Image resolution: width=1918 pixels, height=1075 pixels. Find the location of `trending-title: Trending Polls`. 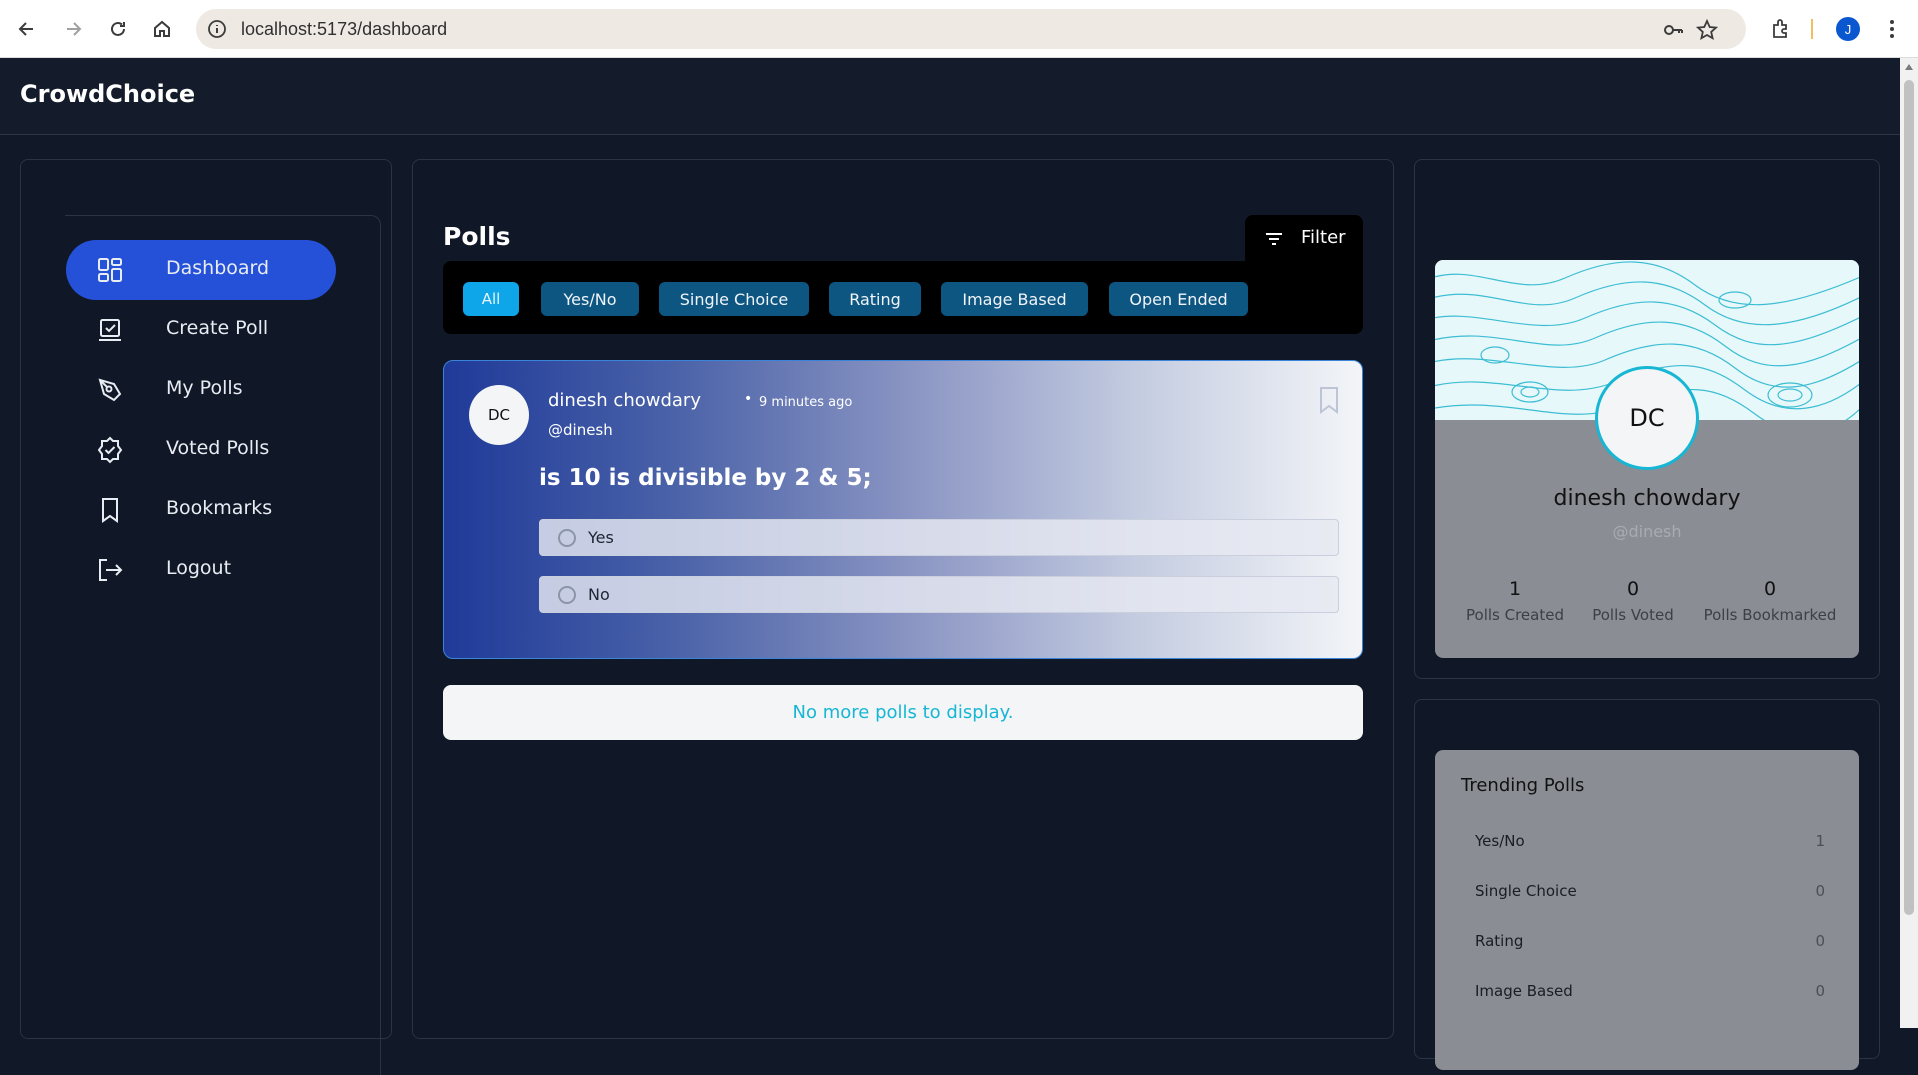

trending-title: Trending Polls is located at coordinates (1523, 785).